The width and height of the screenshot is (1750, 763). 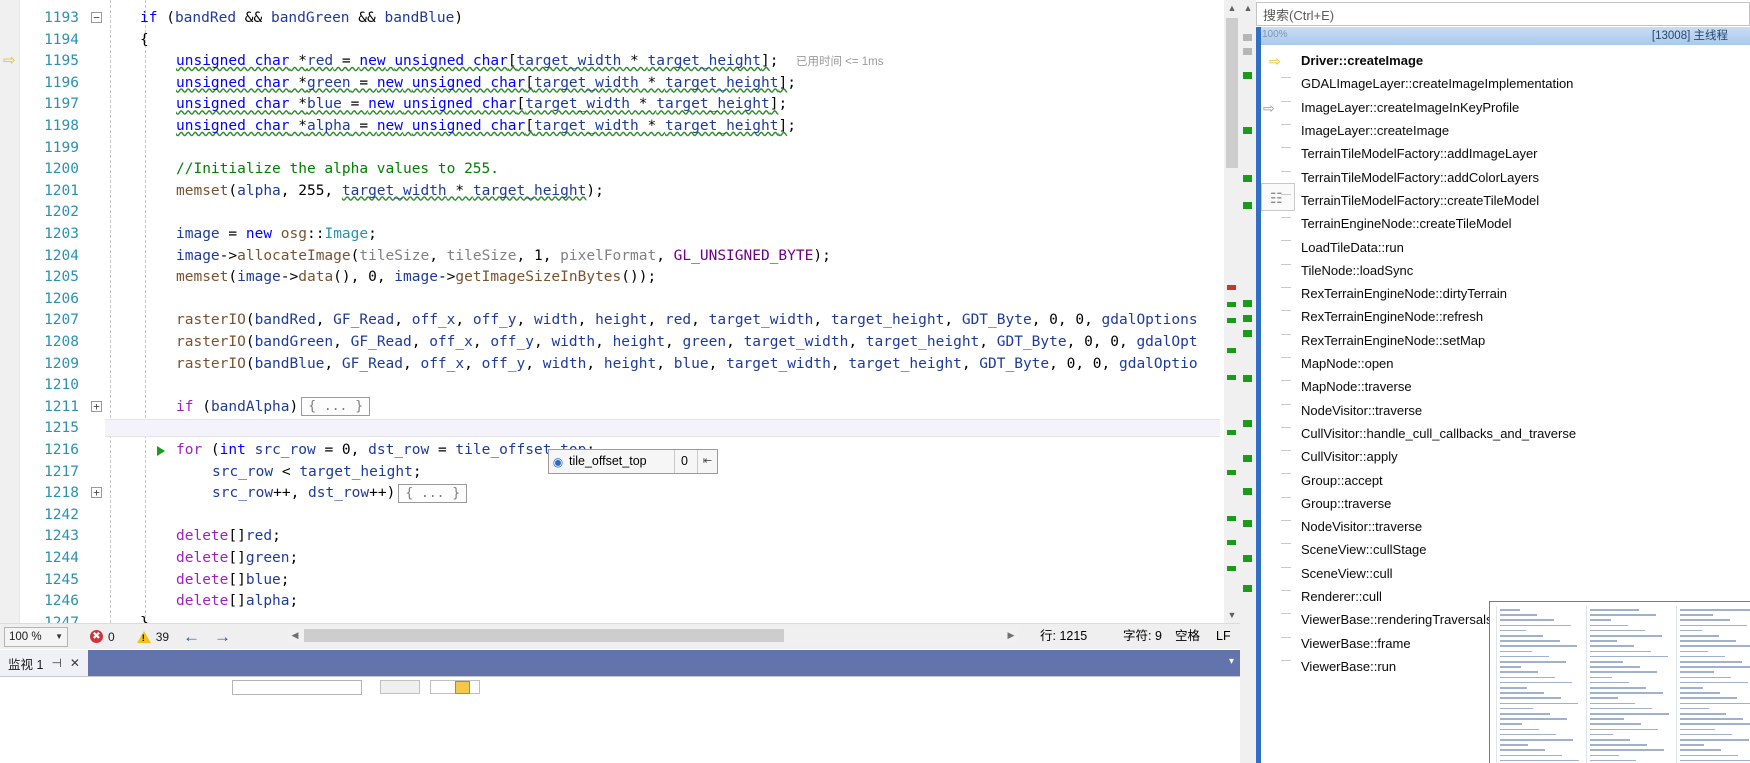 I want to click on pin-icon: ⊣, so click(x=56, y=663).